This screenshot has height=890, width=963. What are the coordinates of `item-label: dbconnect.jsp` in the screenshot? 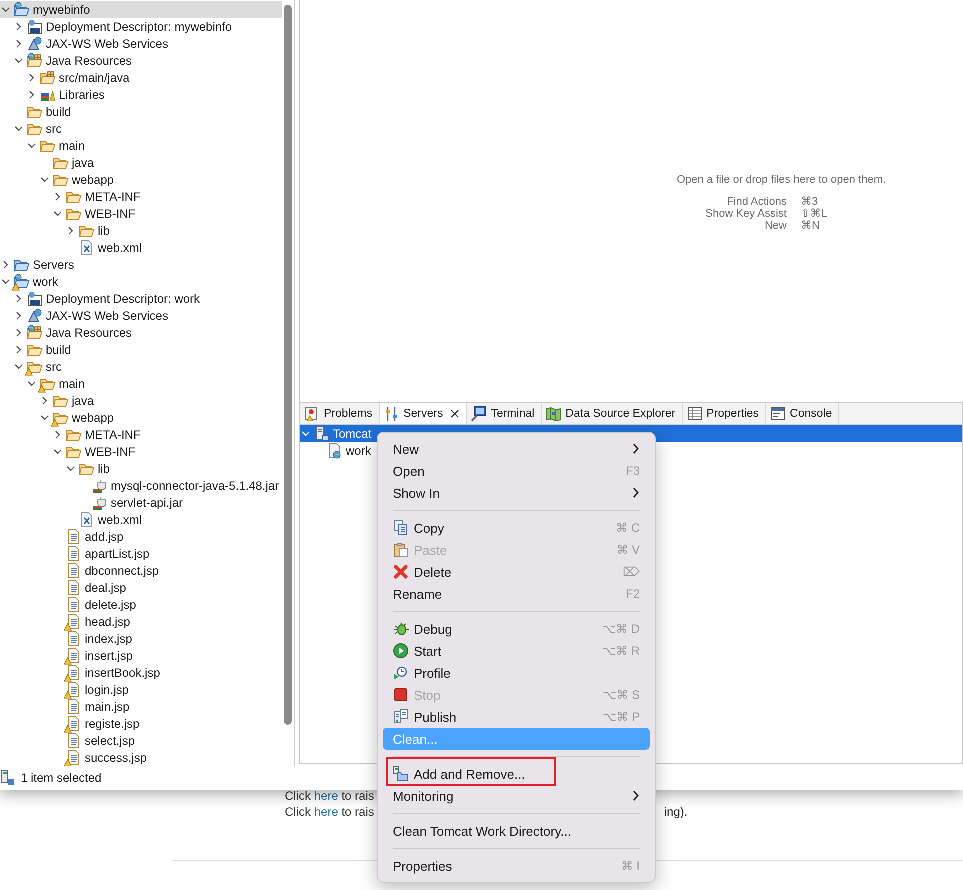 It's located at (122, 571).